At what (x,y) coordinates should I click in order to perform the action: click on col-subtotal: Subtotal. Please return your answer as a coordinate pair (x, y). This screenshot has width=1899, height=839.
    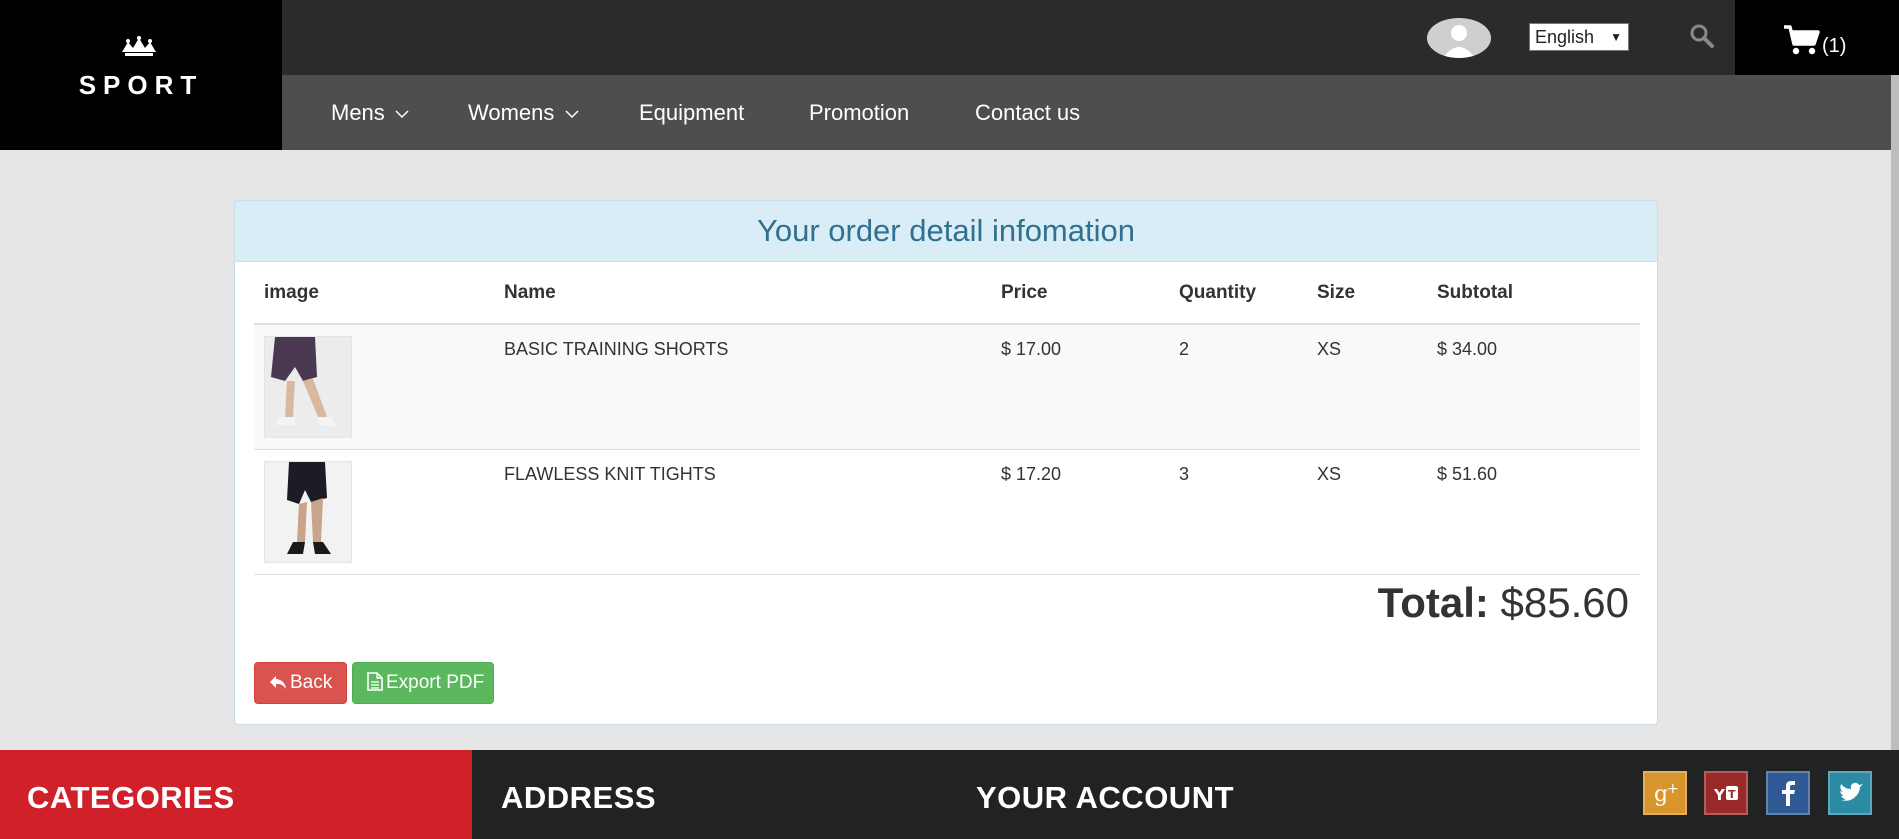
    Looking at the image, I should click on (1475, 292).